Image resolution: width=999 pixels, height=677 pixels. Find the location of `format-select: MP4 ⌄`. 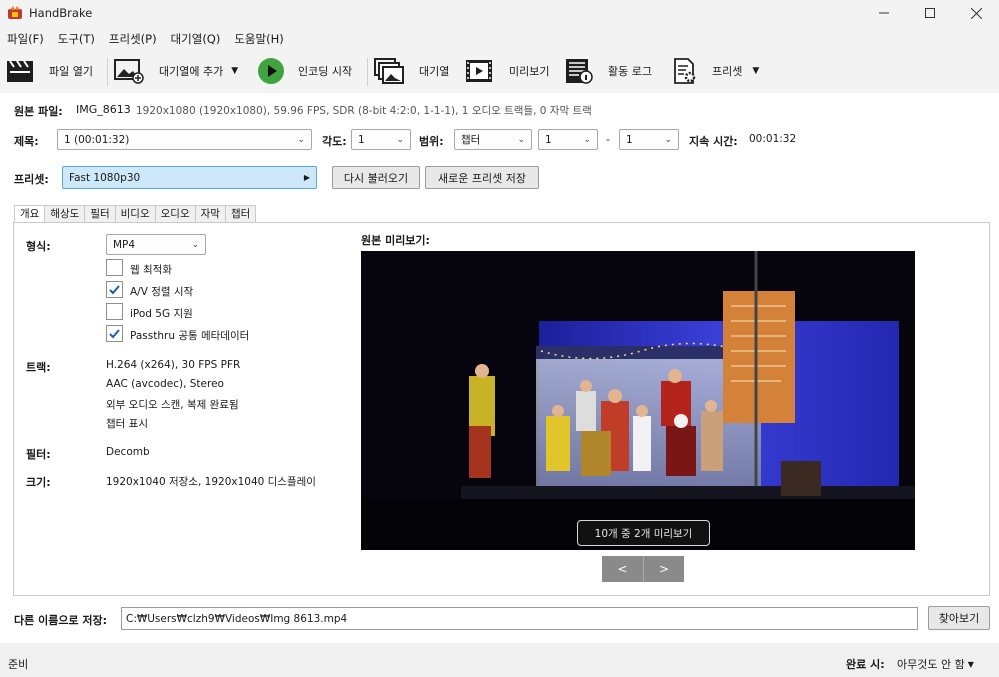

format-select: MP4 ⌄ is located at coordinates (156, 244).